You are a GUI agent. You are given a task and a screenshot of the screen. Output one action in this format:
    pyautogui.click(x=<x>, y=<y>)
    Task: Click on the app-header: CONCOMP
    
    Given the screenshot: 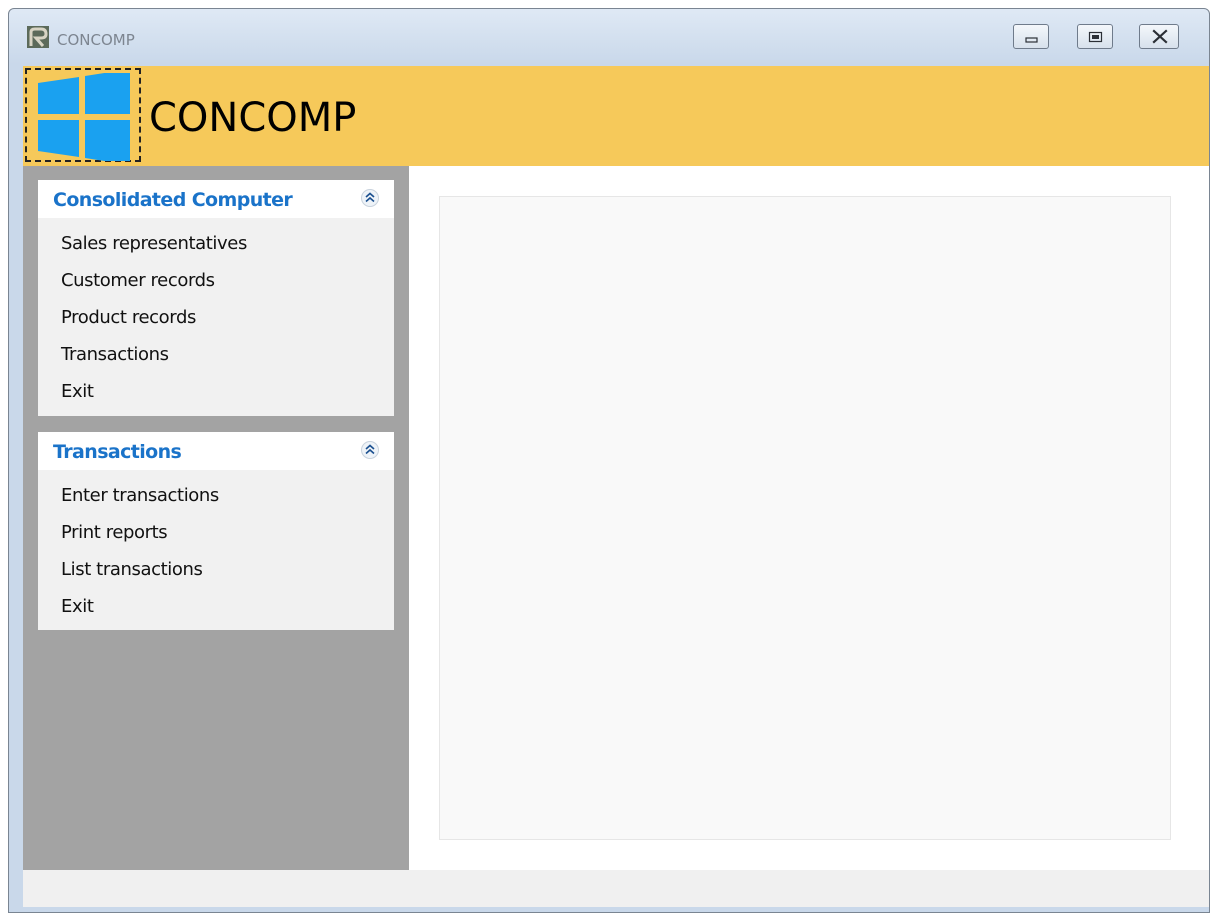 What is the action you would take?
    pyautogui.click(x=616, y=116)
    